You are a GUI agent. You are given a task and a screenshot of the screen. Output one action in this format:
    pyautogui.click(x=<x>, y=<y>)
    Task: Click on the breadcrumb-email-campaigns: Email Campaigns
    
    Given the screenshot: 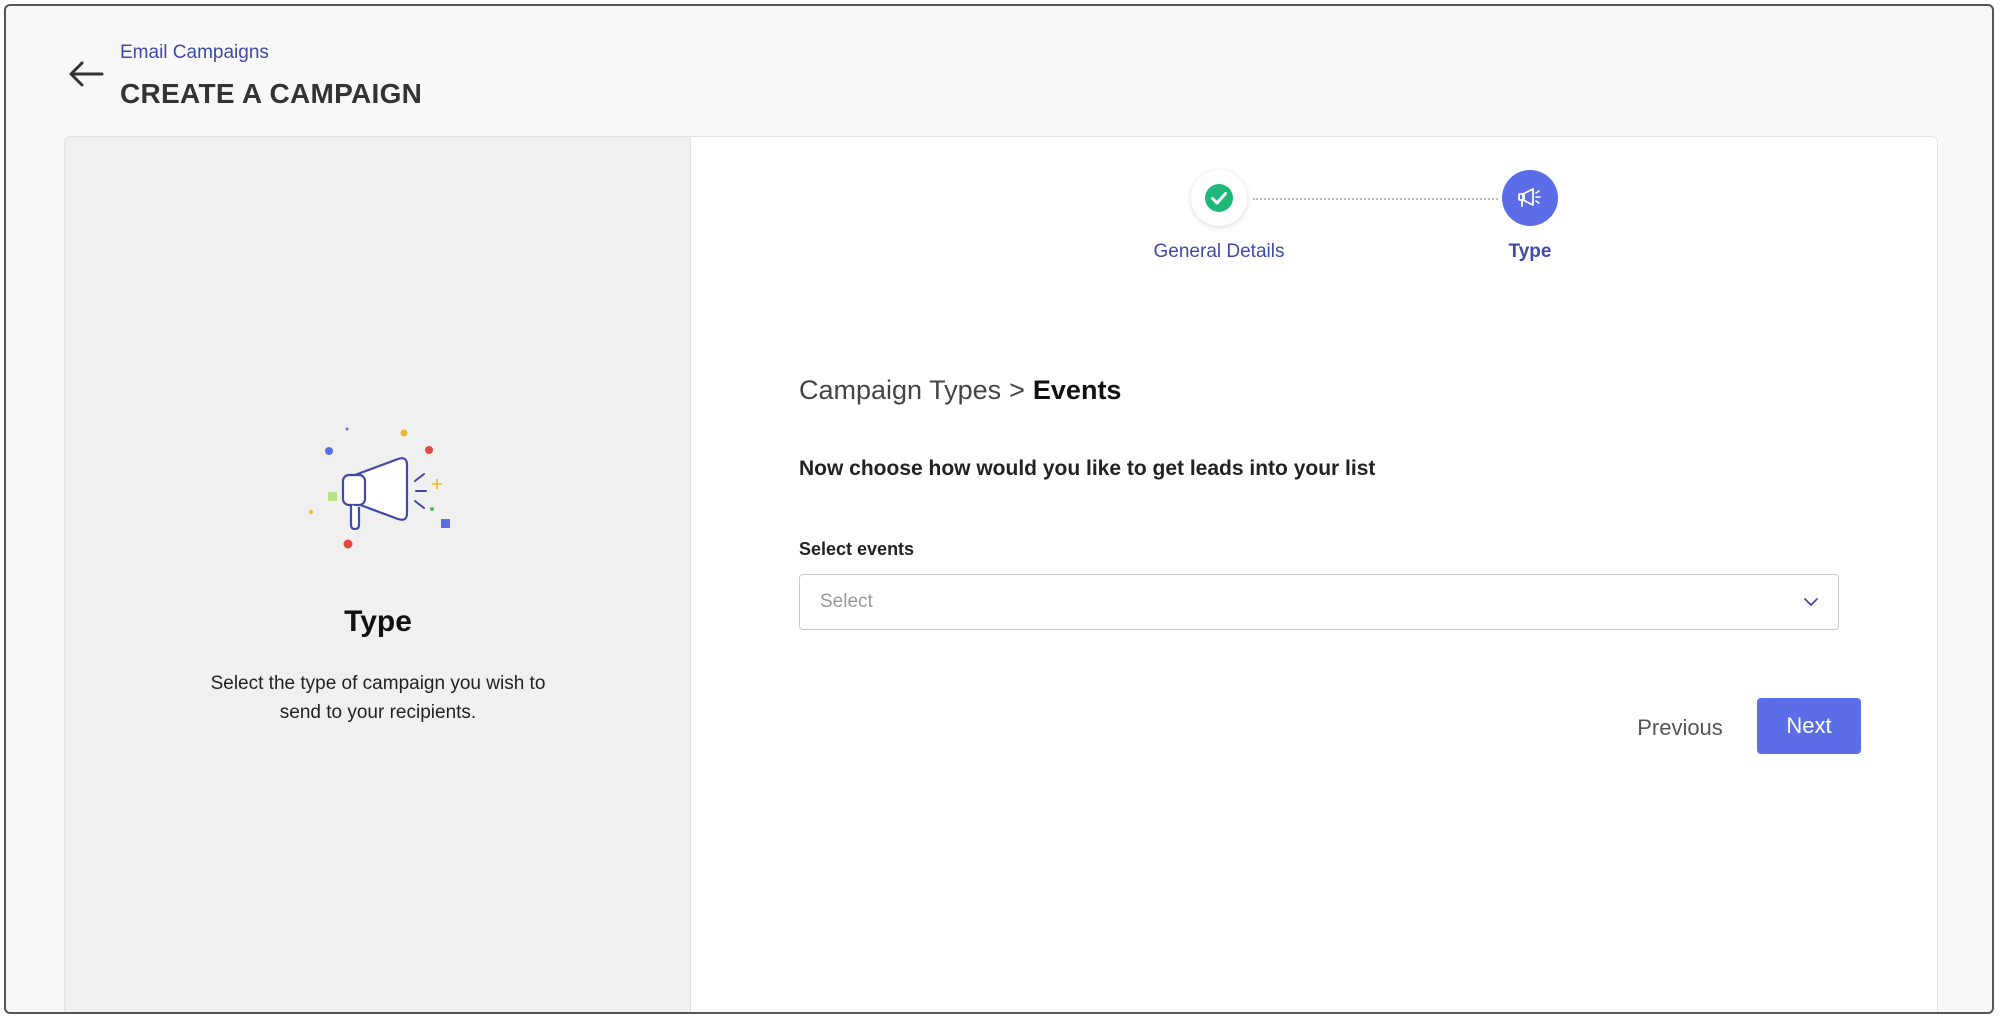 What is the action you would take?
    pyautogui.click(x=194, y=53)
    